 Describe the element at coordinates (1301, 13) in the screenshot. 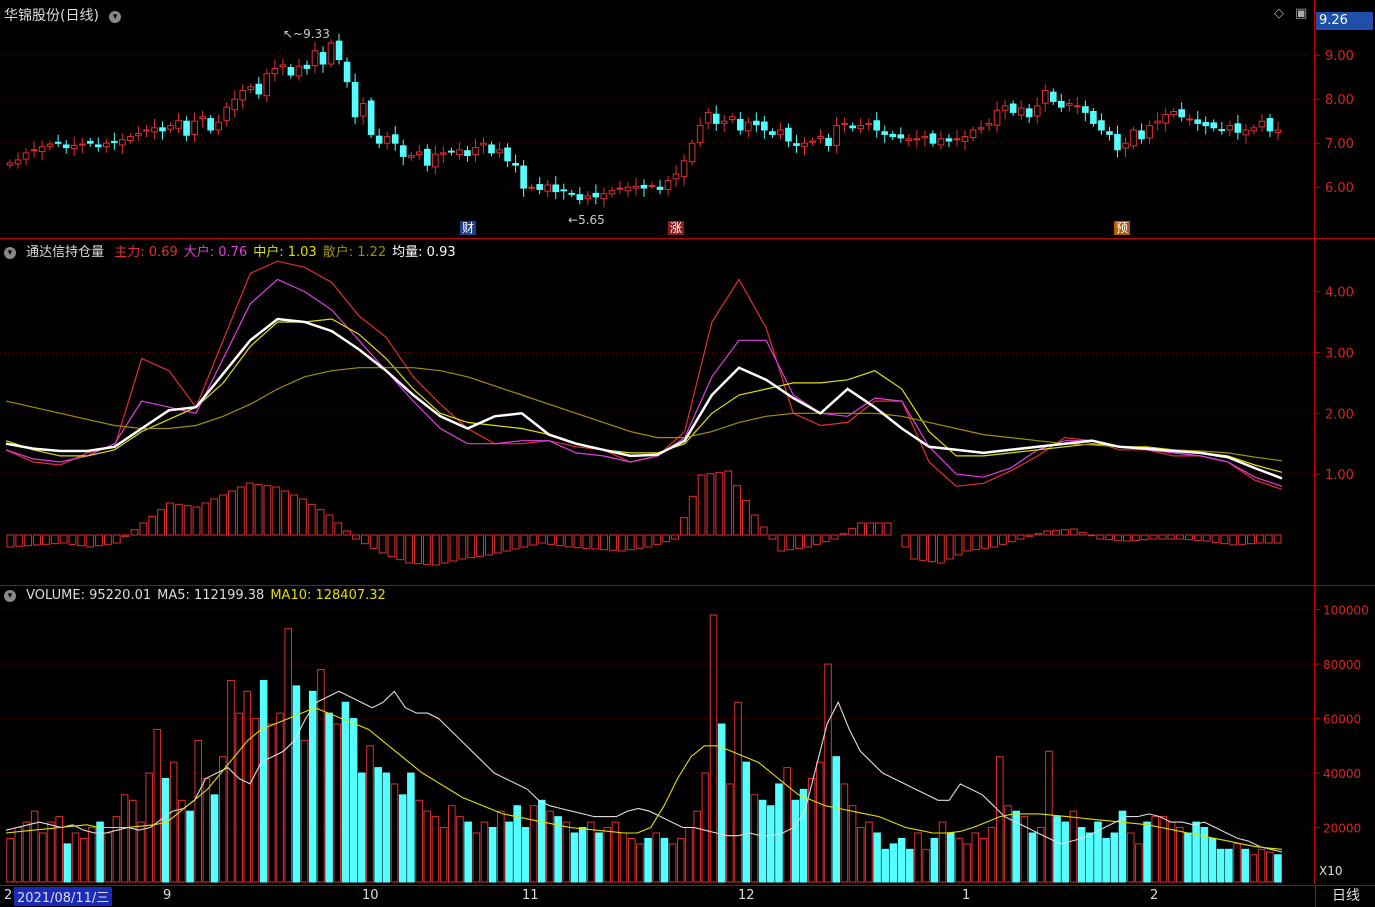

I see `window-icon: ▣` at that location.